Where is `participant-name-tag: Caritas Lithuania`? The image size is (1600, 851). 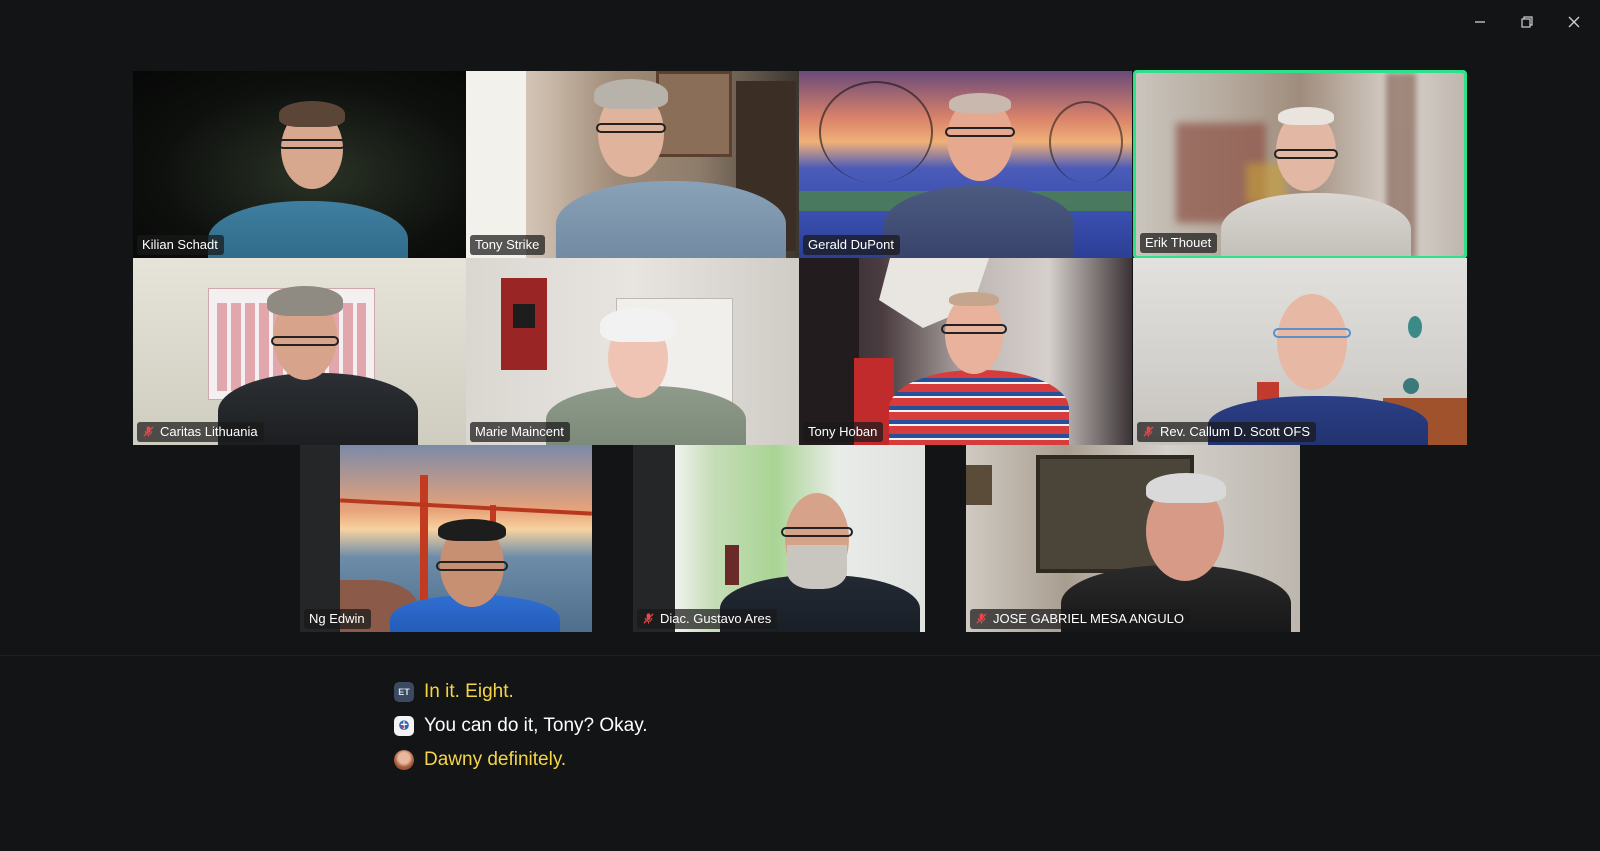 participant-name-tag: Caritas Lithuania is located at coordinates (200, 432).